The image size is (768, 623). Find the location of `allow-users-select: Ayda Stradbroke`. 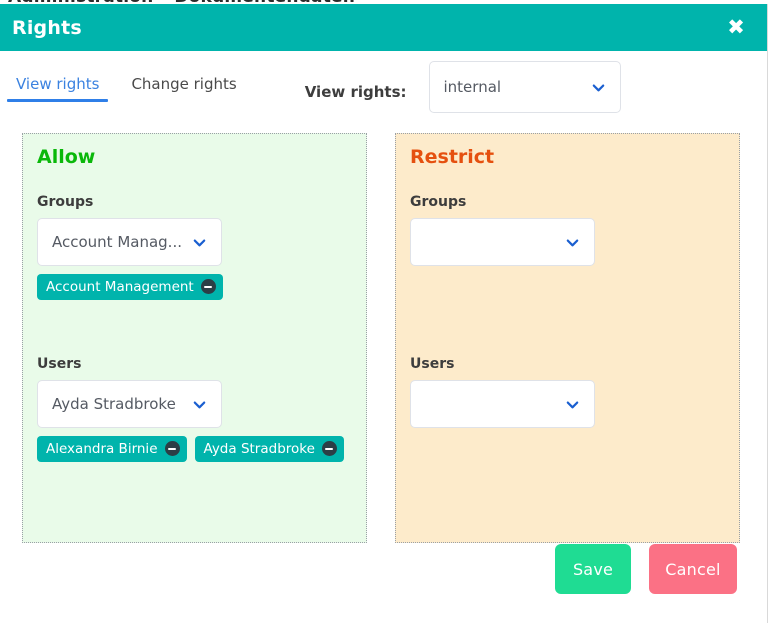

allow-users-select: Ayda Stradbroke is located at coordinates (129, 404).